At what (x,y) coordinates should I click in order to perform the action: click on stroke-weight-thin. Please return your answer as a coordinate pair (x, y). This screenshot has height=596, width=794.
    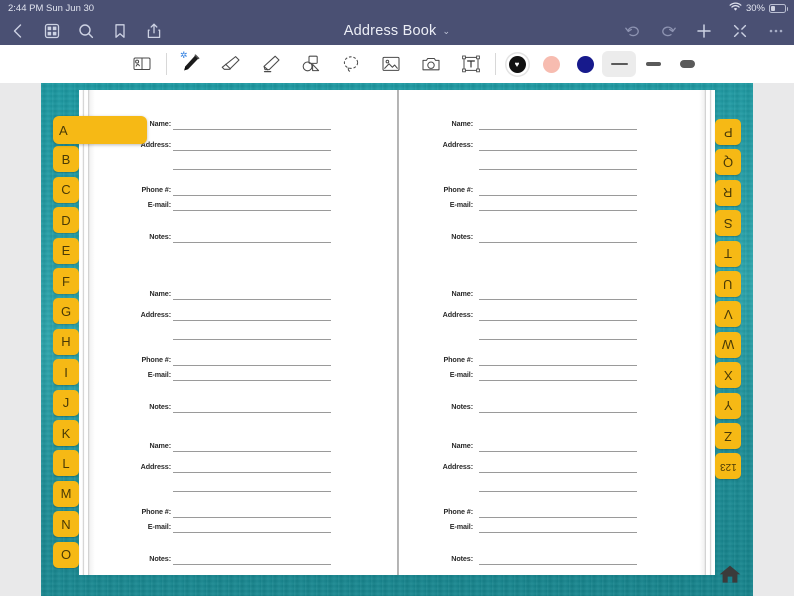
    Looking at the image, I should click on (619, 64).